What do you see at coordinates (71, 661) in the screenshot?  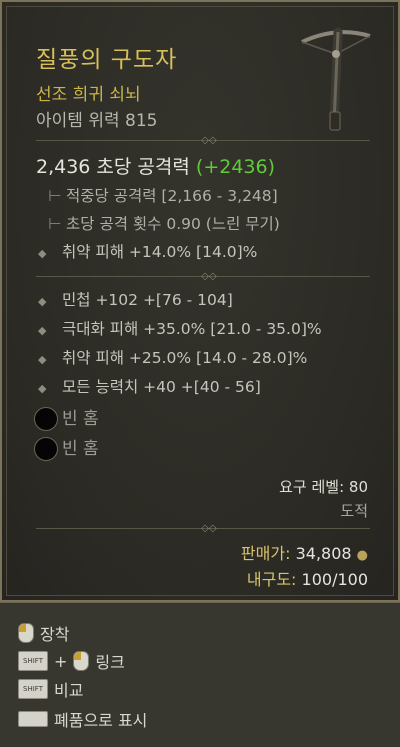 I see `link-action: SHIFT + 링크` at bounding box center [71, 661].